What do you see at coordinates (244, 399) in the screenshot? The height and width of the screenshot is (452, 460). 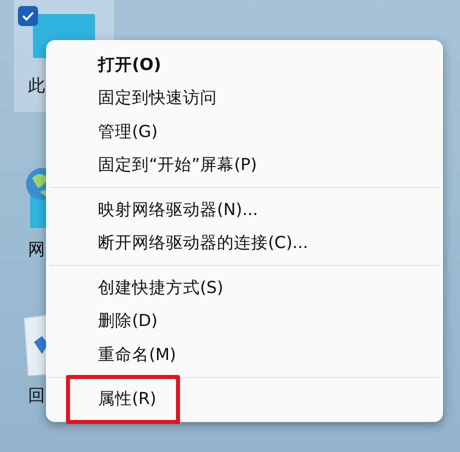 I see `menu-item: 属性(R)` at bounding box center [244, 399].